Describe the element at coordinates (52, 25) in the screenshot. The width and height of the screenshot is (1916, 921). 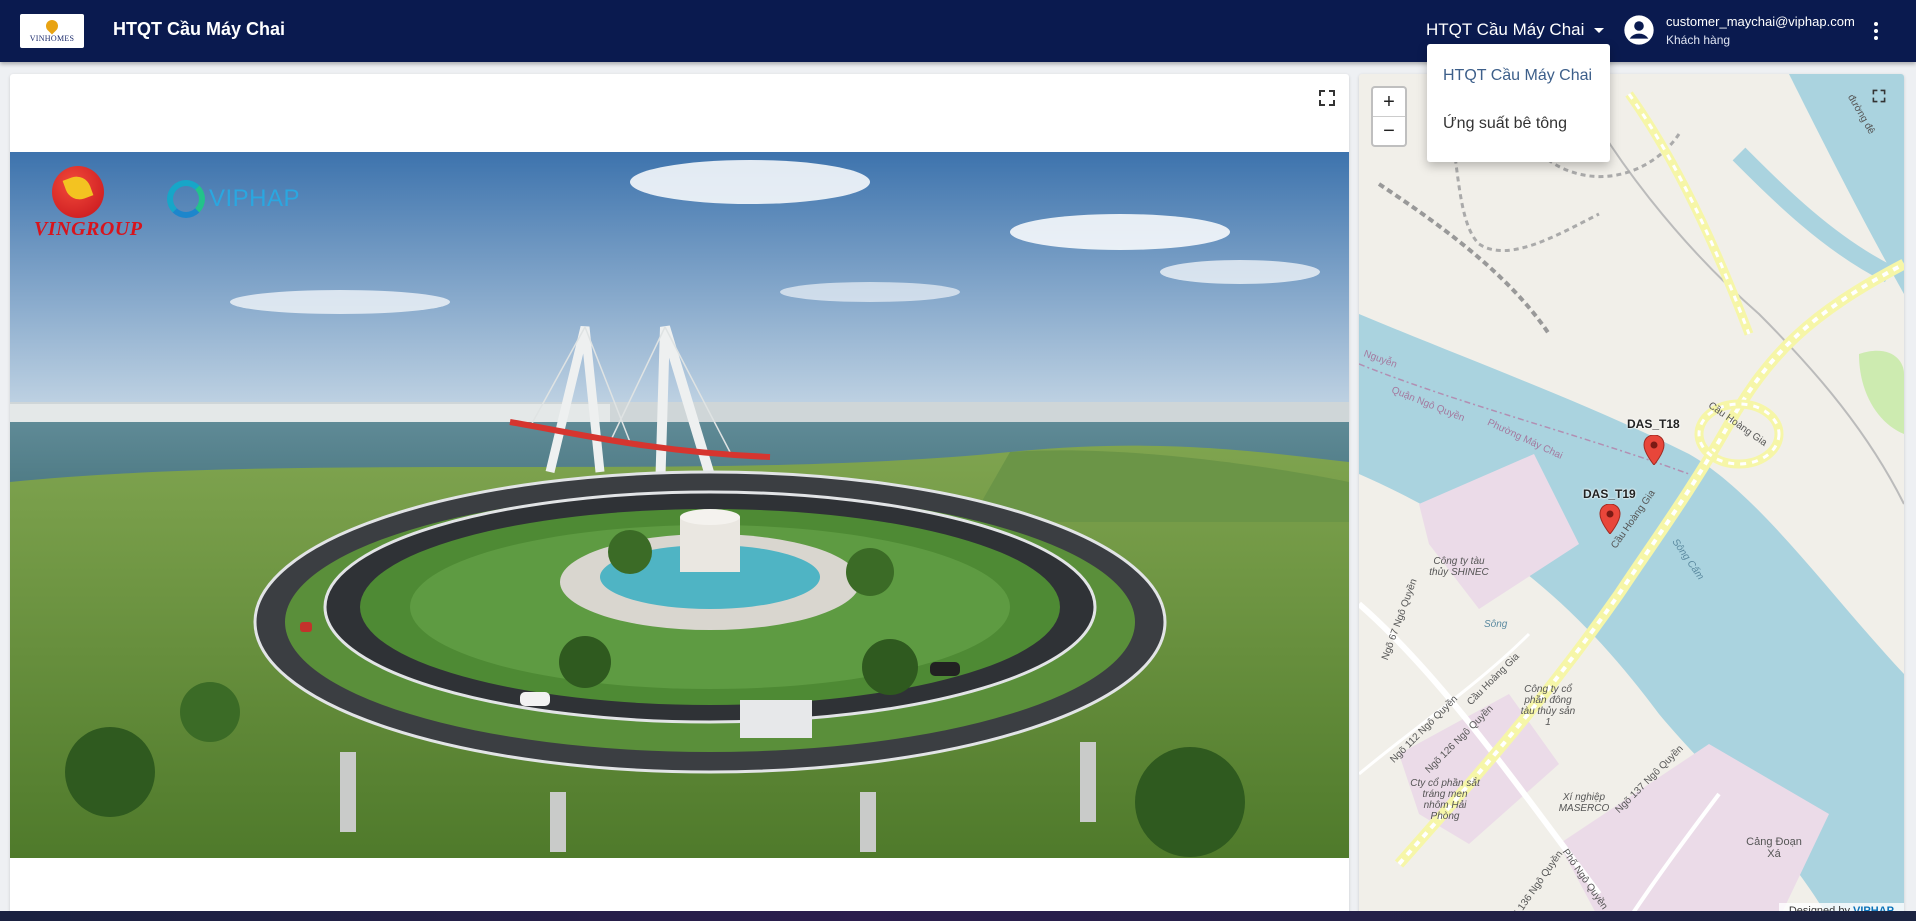
I see `vinhomes-logo-mark-icon` at that location.